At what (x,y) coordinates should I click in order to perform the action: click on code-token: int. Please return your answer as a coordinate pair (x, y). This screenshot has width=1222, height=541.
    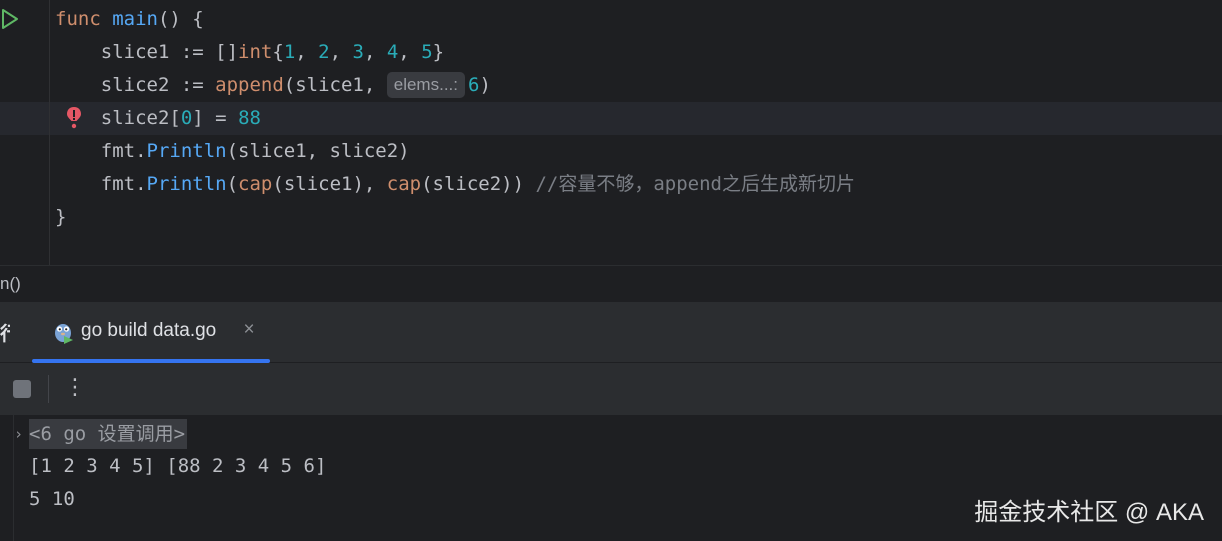
    Looking at the image, I should click on (255, 52).